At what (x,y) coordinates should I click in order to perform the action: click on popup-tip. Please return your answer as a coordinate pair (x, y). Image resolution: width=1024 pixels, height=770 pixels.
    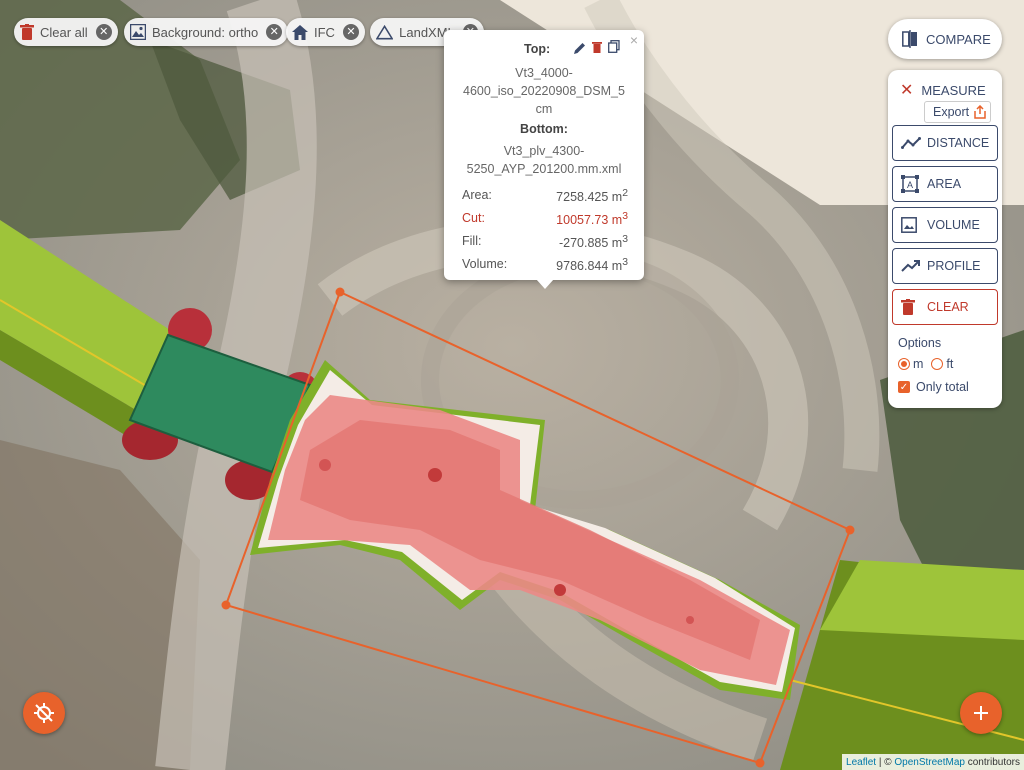
    Looking at the image, I should click on (545, 284).